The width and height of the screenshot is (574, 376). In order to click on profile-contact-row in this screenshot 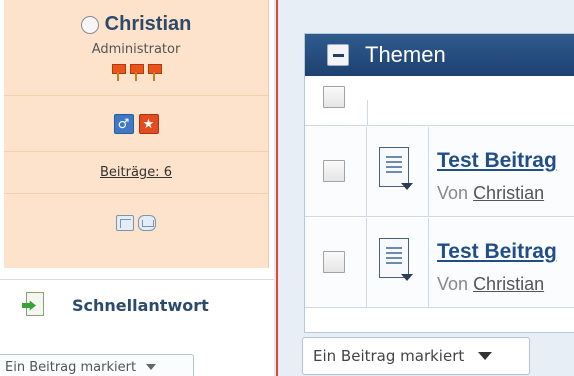, I will do `click(136, 231)`.